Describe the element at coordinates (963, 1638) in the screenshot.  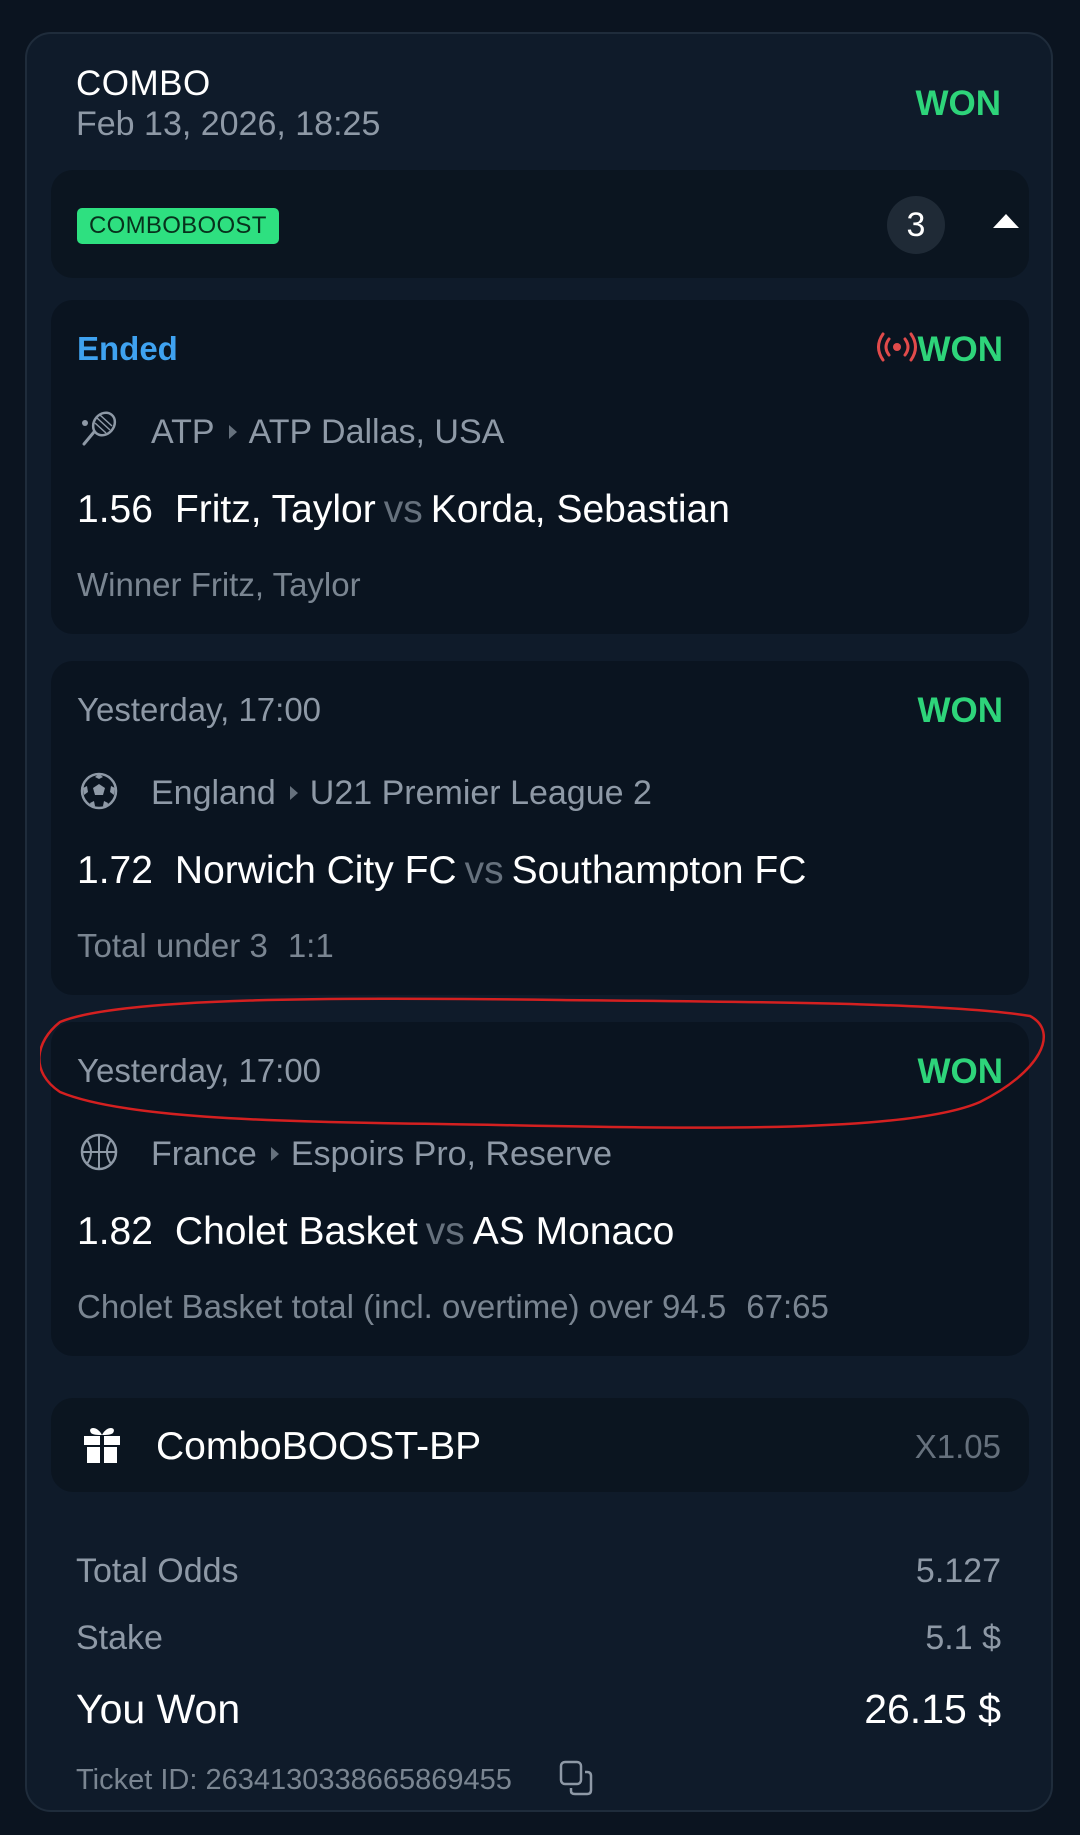
I see `stake-value: 5.1 $` at that location.